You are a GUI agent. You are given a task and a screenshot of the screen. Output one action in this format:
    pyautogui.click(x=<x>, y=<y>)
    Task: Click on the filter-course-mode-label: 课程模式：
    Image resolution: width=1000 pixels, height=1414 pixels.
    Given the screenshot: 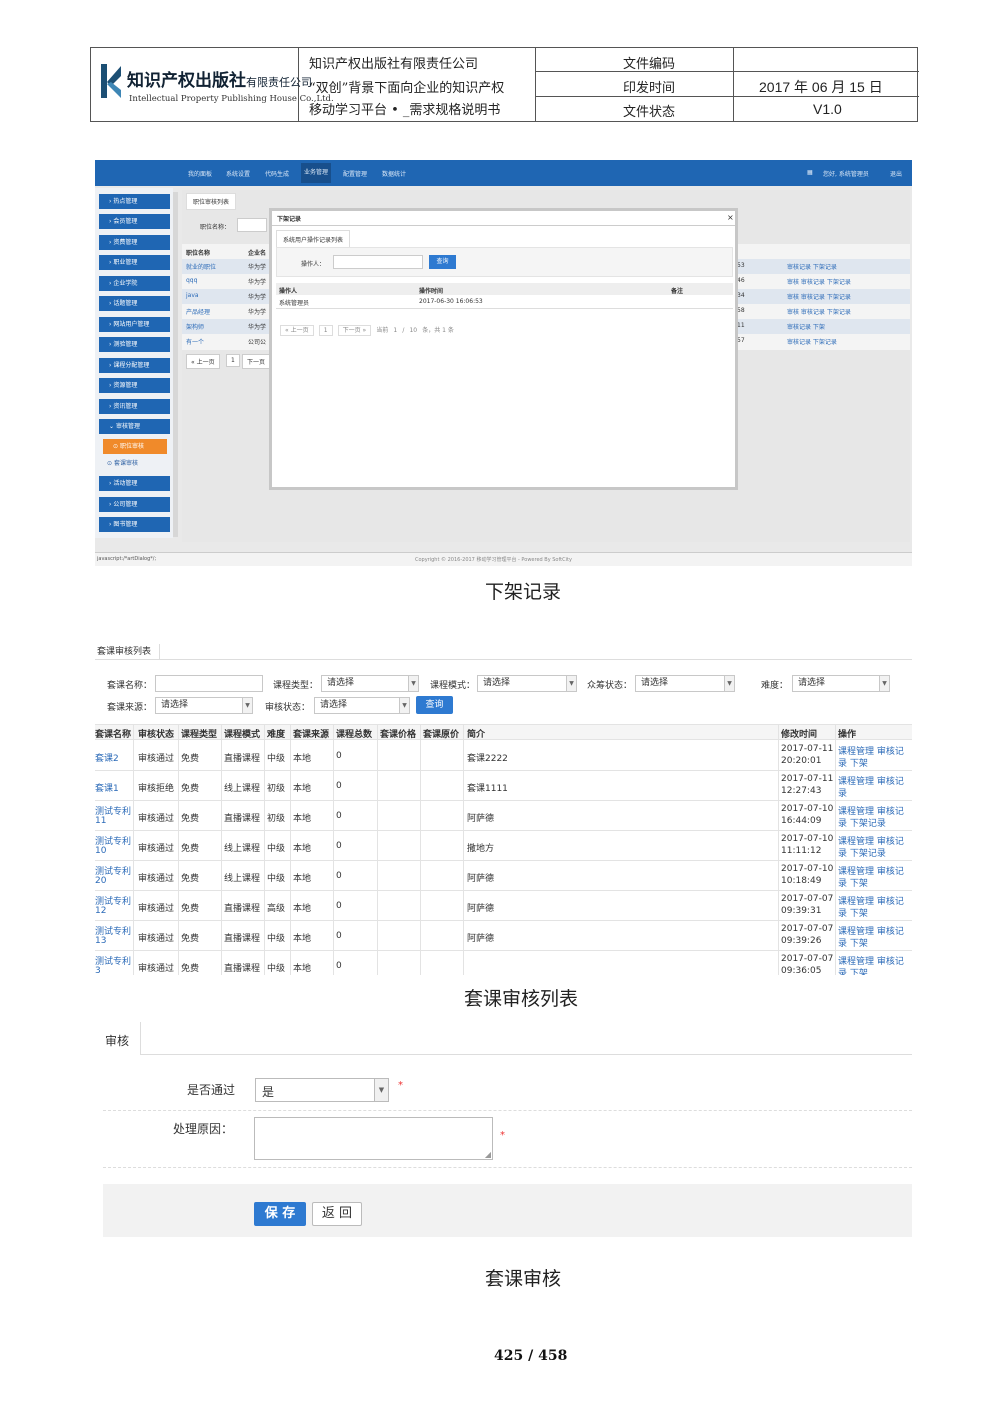 What is the action you would take?
    pyautogui.click(x=453, y=686)
    